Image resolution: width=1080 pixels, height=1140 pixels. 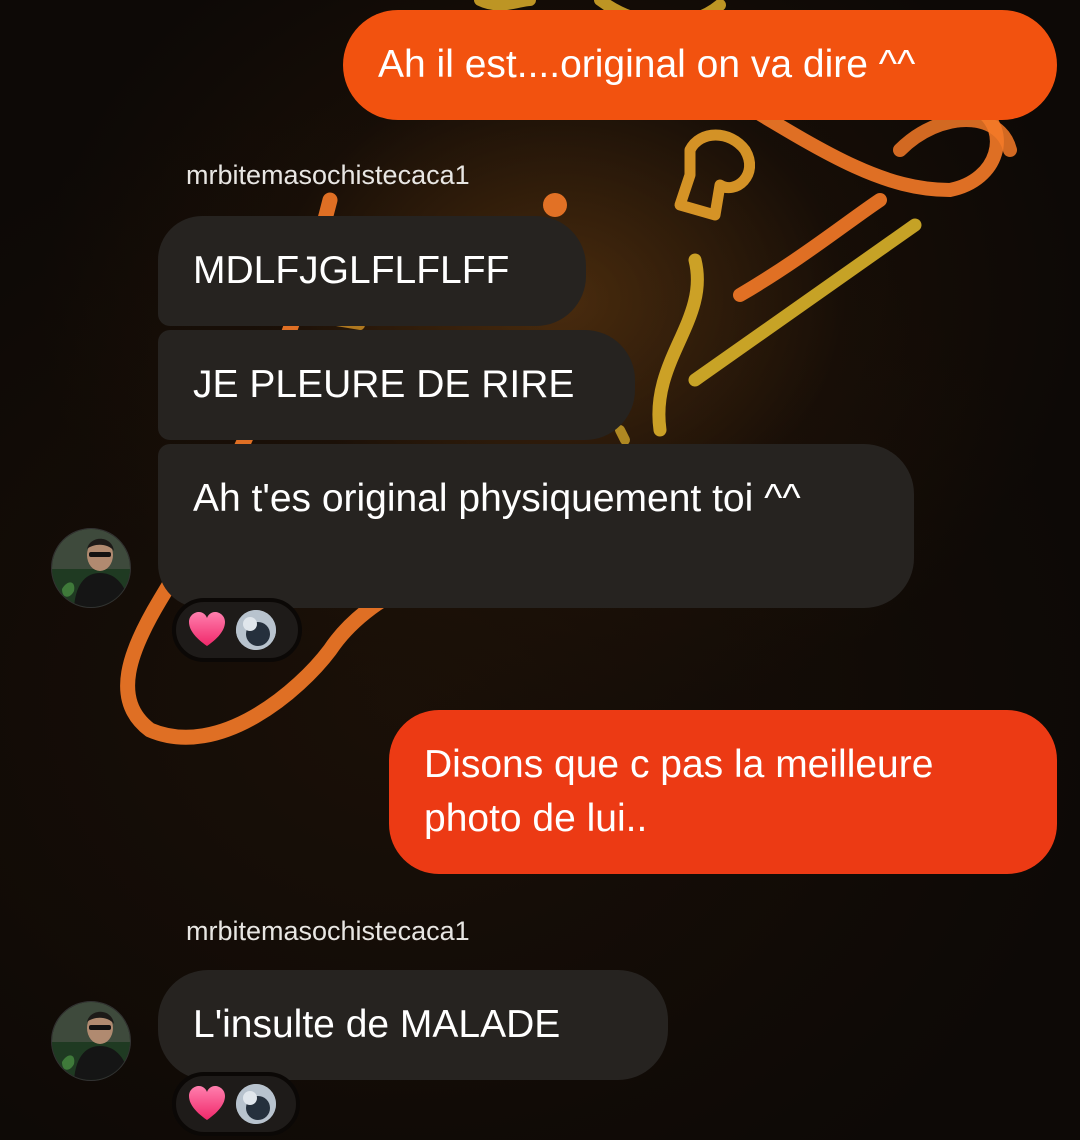 I want to click on outgoing-message-bubble: Ah il est....original on va dire ^^, so click(x=700, y=65).